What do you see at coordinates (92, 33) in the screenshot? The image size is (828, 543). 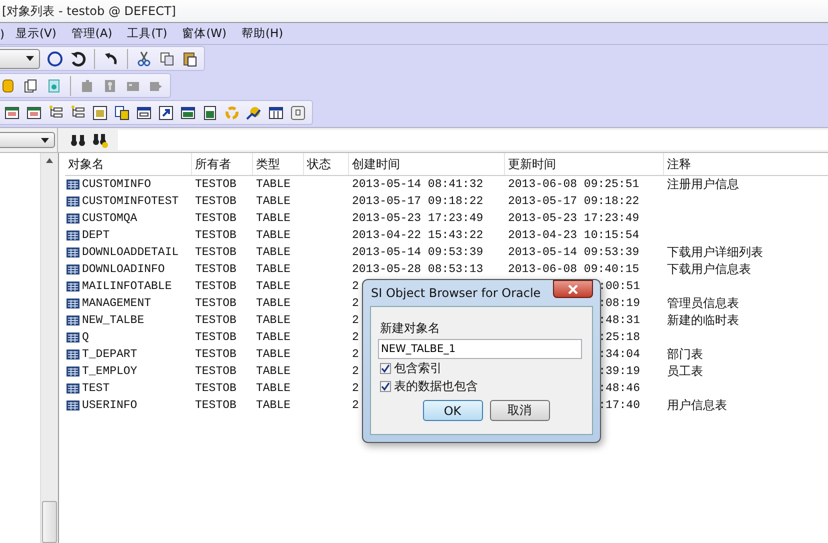 I see `menu-item: 管理(A)` at bounding box center [92, 33].